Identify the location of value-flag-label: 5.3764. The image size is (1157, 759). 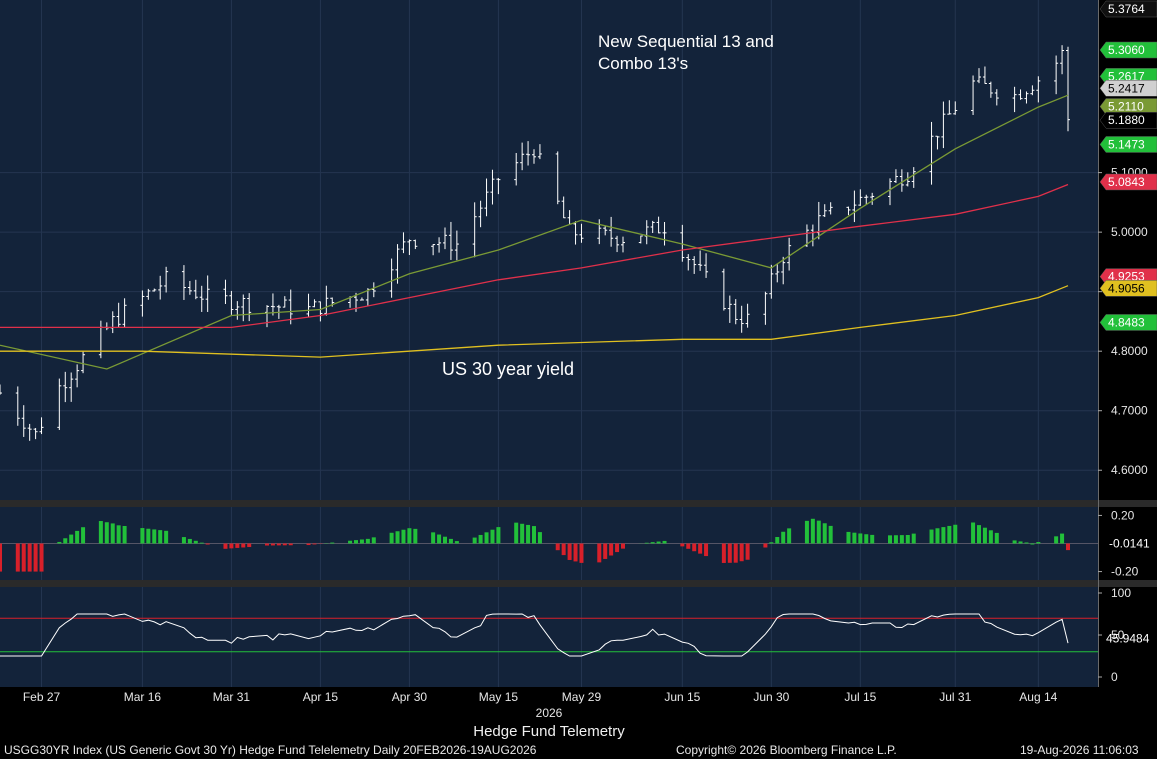
(1126, 9).